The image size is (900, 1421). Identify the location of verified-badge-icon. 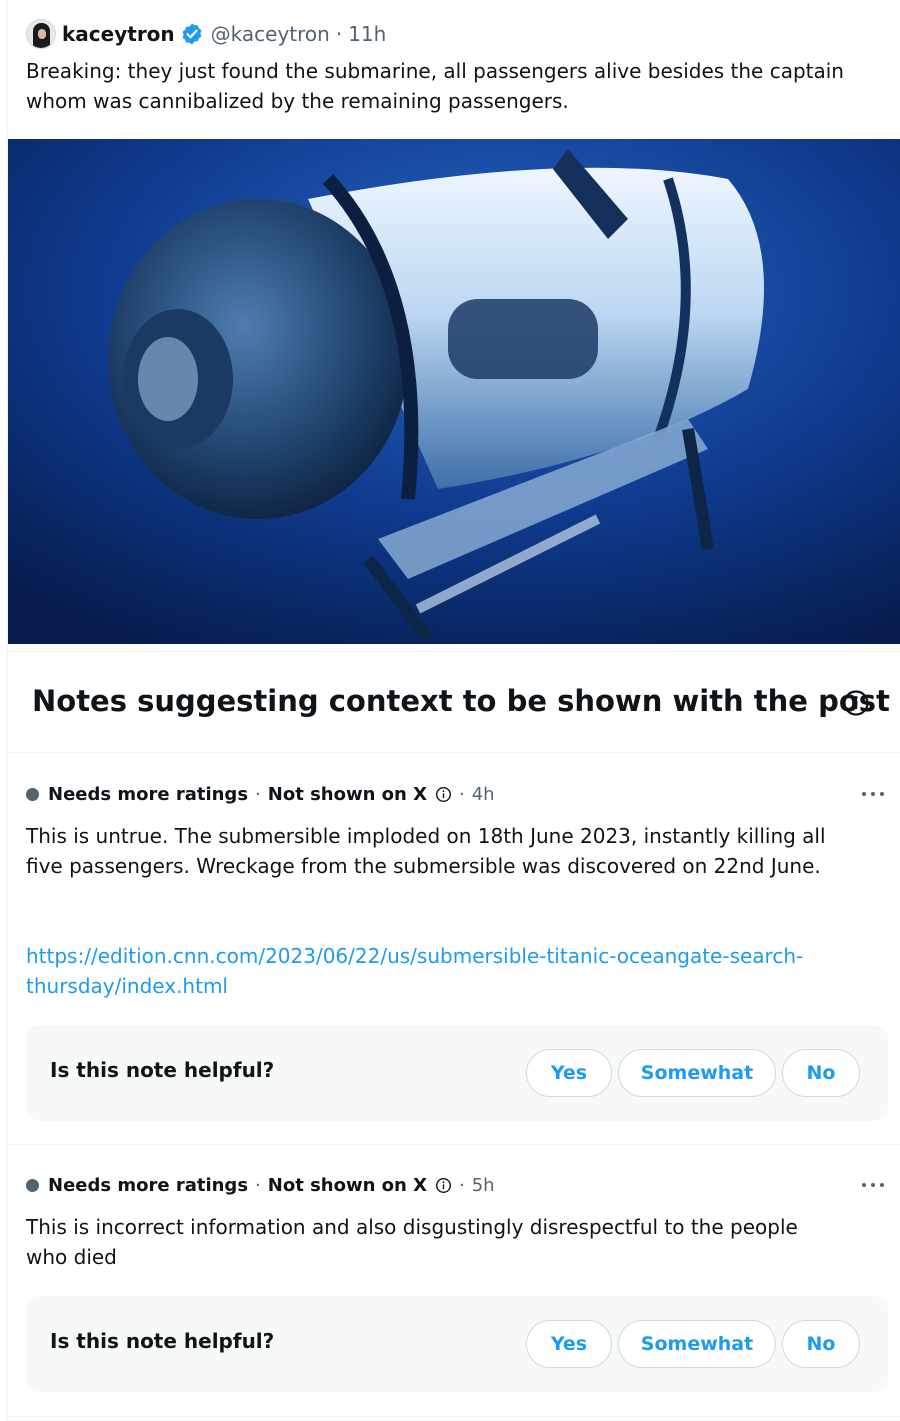
(192, 34).